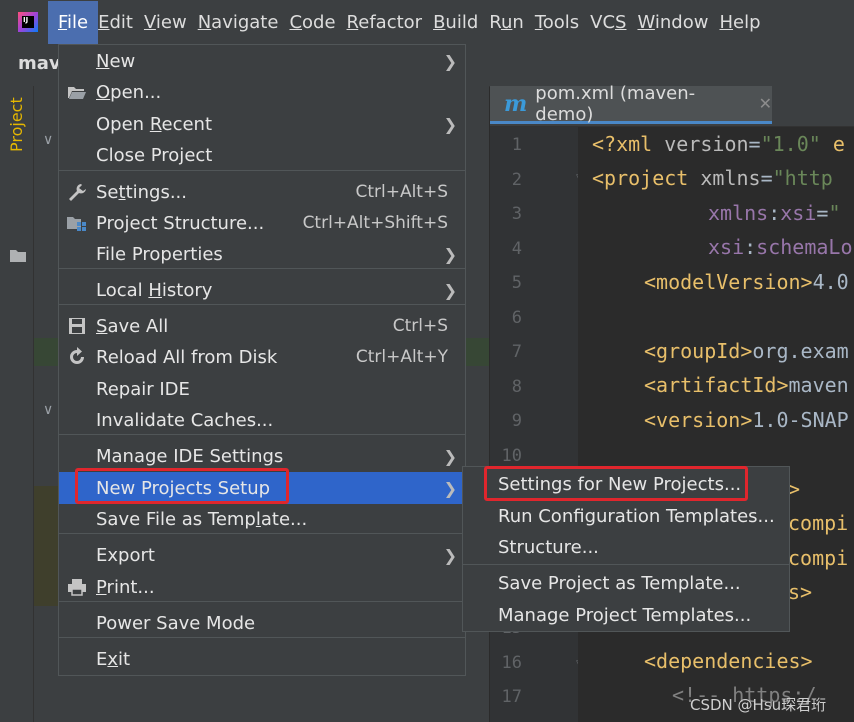 This screenshot has width=854, height=722. Describe the element at coordinates (16, 124) in the screenshot. I see `project-tab-label: Project` at that location.